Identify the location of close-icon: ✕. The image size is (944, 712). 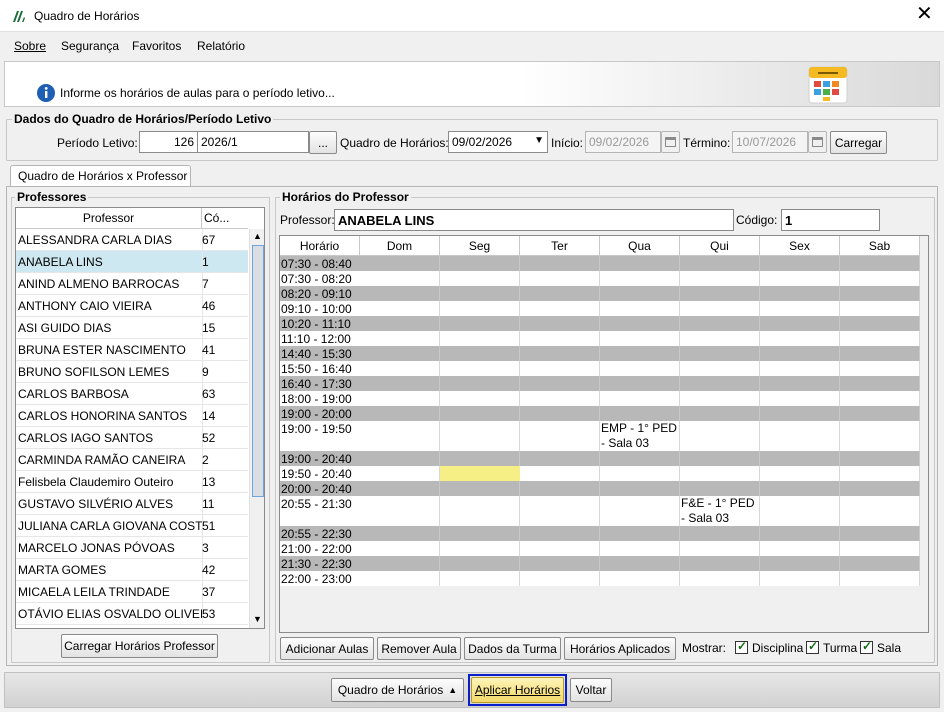
(924, 14).